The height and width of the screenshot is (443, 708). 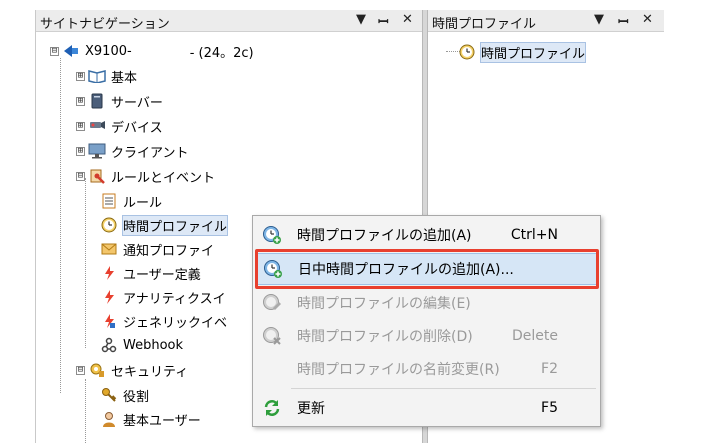 I want to click on key-icon, so click(x=109, y=395).